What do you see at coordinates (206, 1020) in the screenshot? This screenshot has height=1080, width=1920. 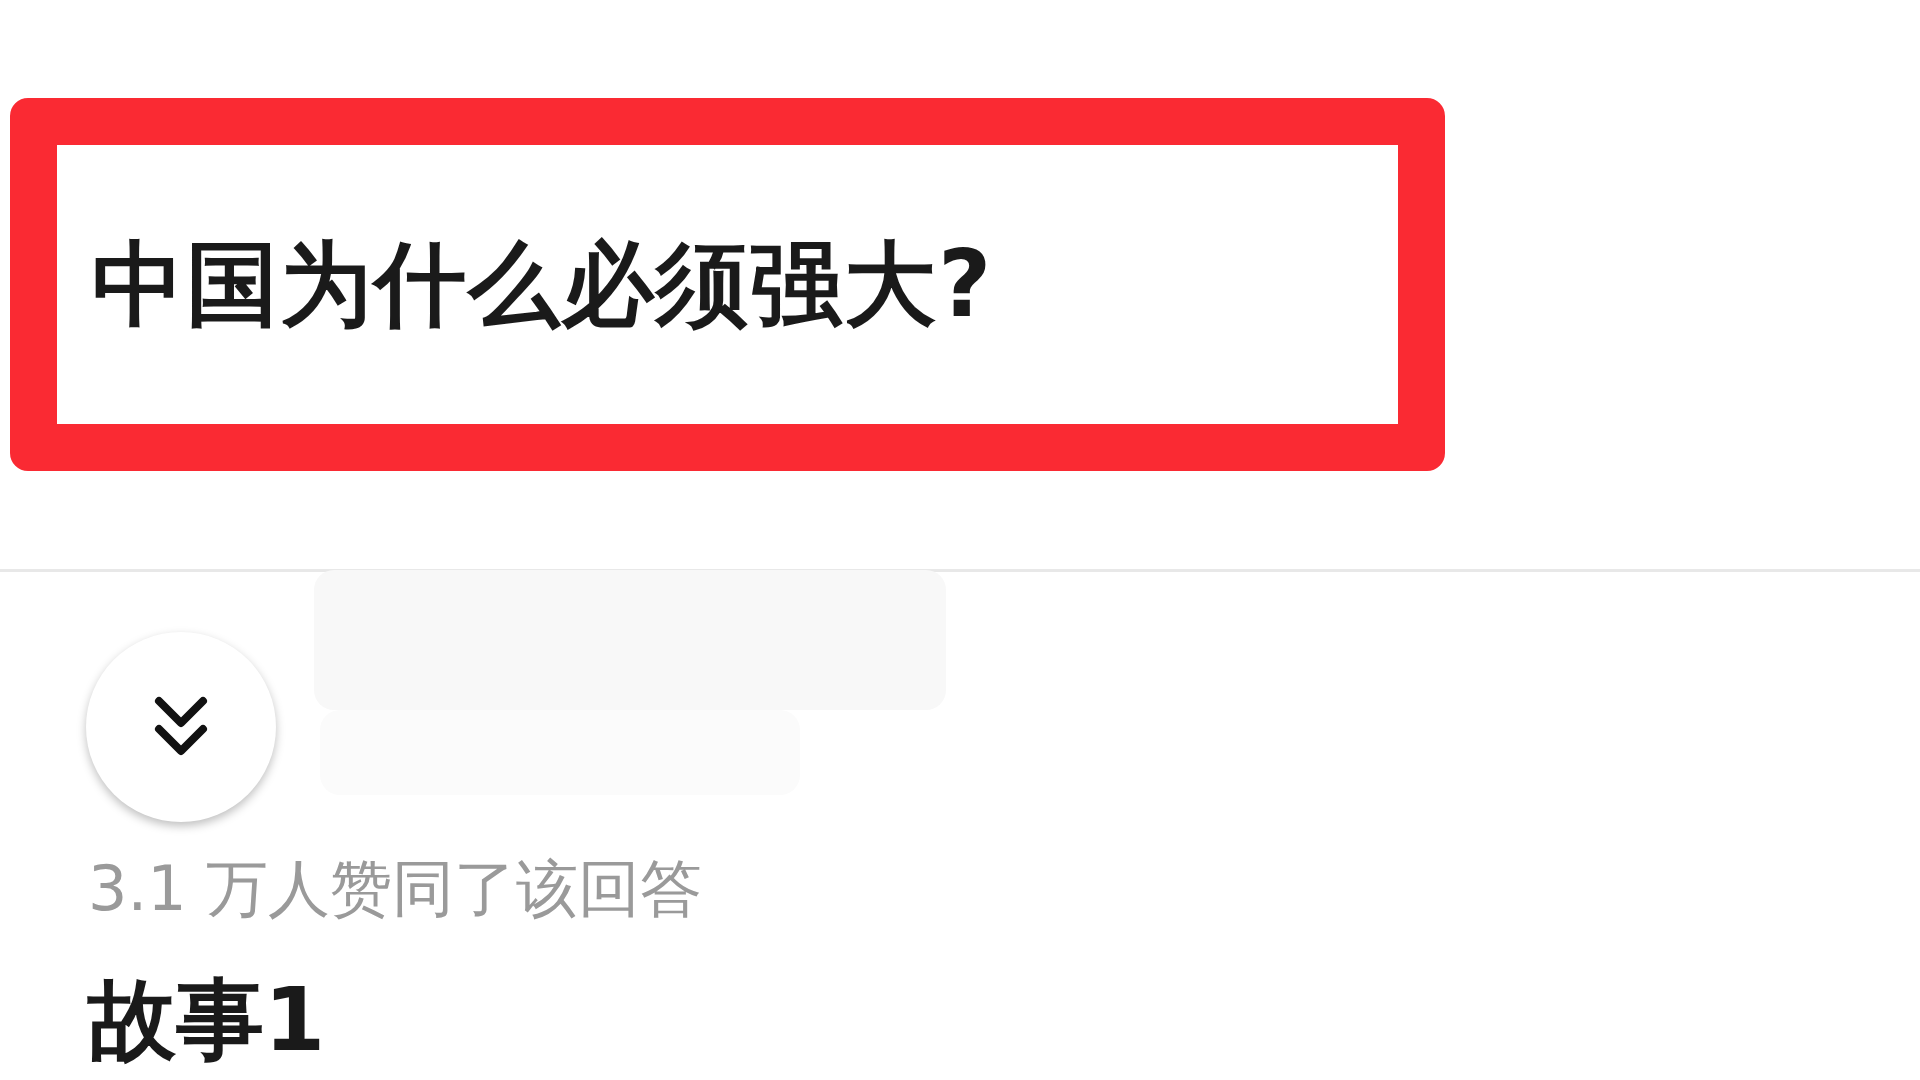 I see `answer-heading: 故事1` at bounding box center [206, 1020].